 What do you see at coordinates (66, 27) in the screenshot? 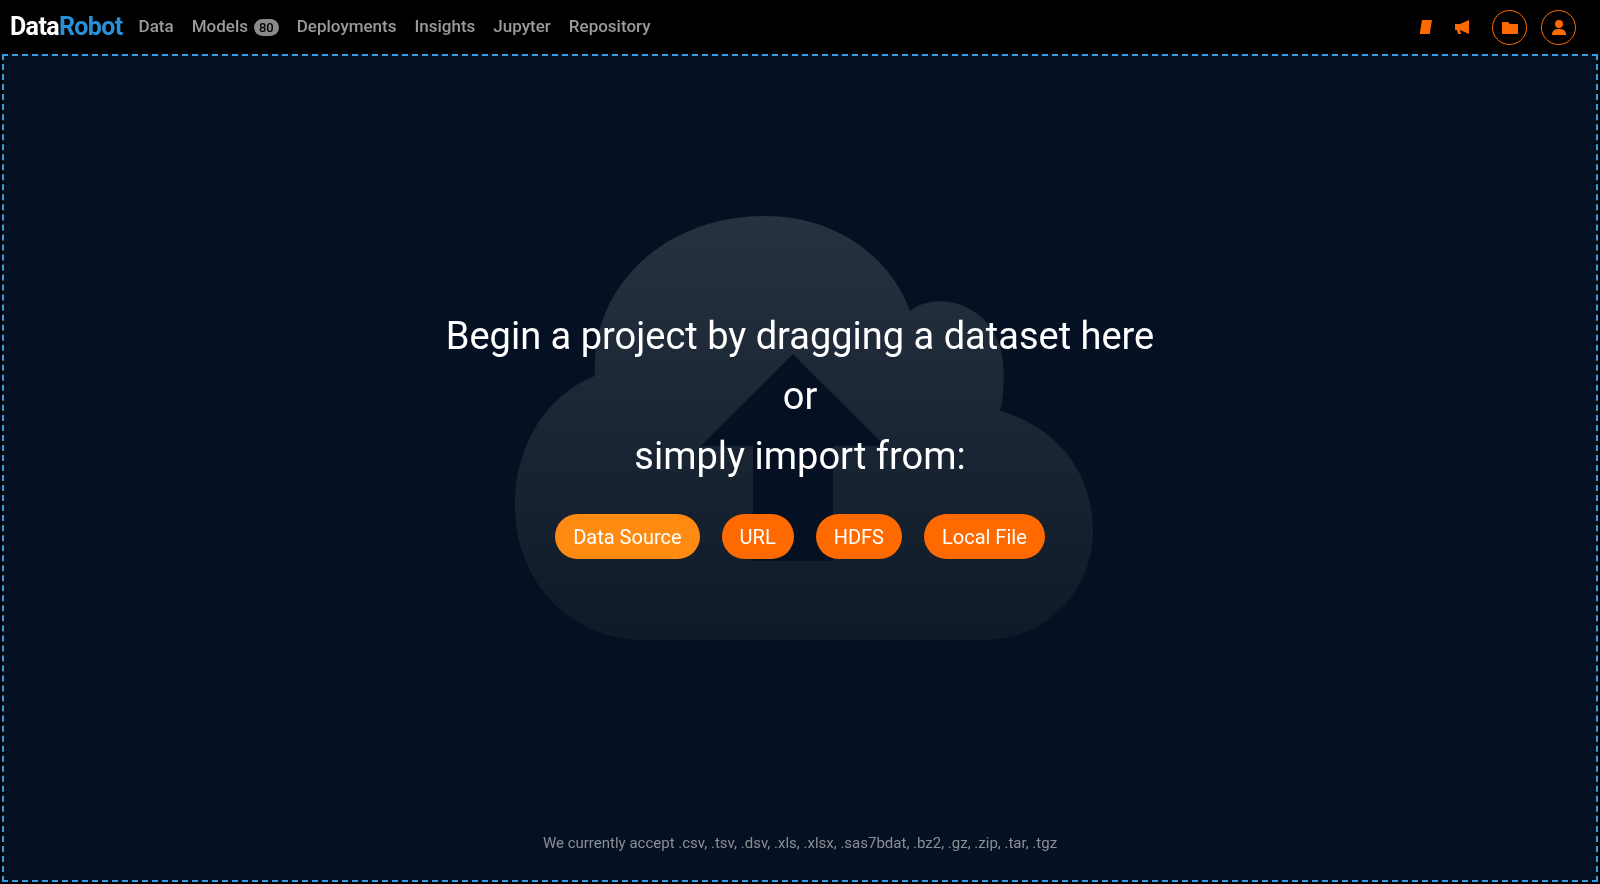
I see `logo: DataRobot` at bounding box center [66, 27].